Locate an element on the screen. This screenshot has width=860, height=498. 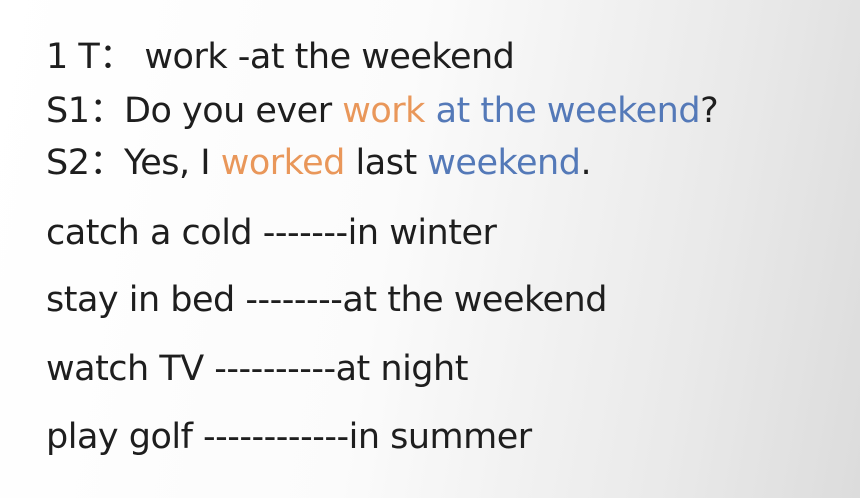
verb-highlight: work is located at coordinates (383, 111).